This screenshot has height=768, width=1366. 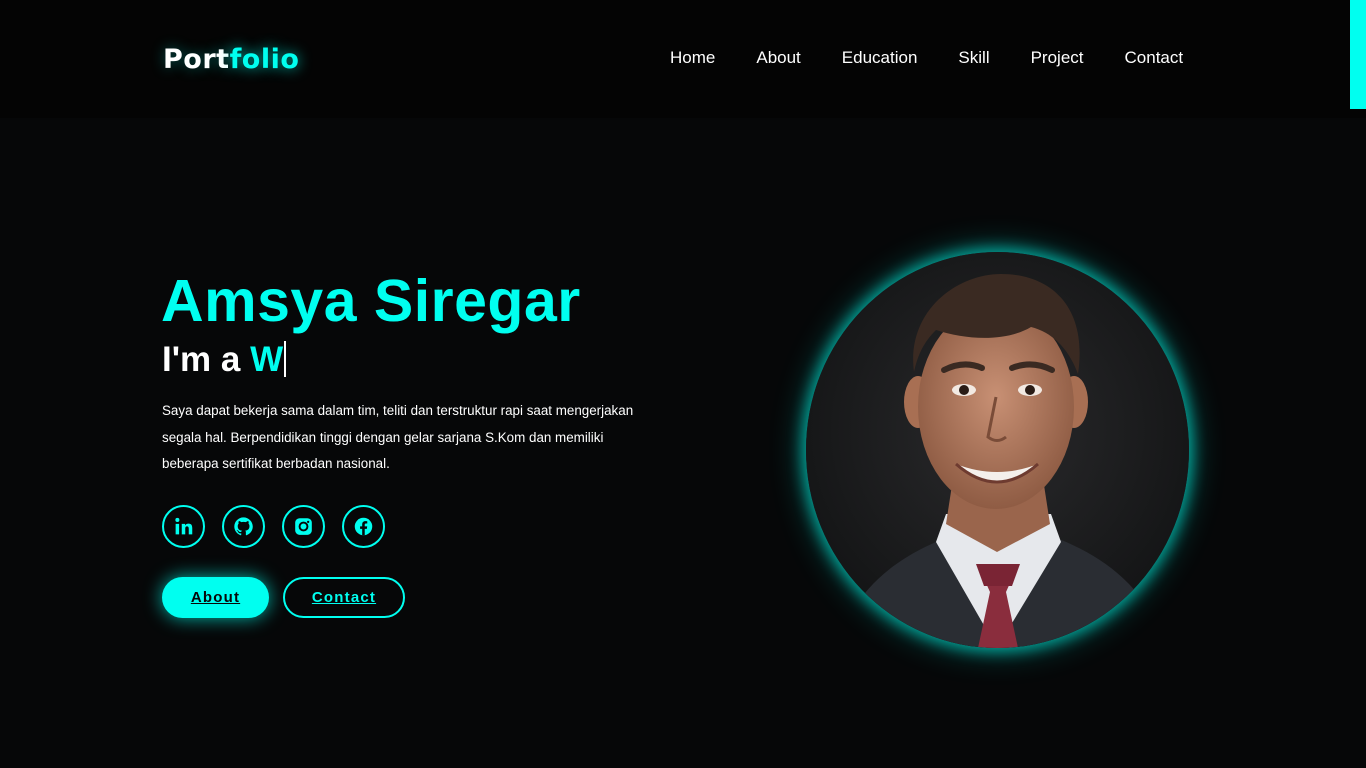 What do you see at coordinates (273, 526) in the screenshot?
I see `social-links` at bounding box center [273, 526].